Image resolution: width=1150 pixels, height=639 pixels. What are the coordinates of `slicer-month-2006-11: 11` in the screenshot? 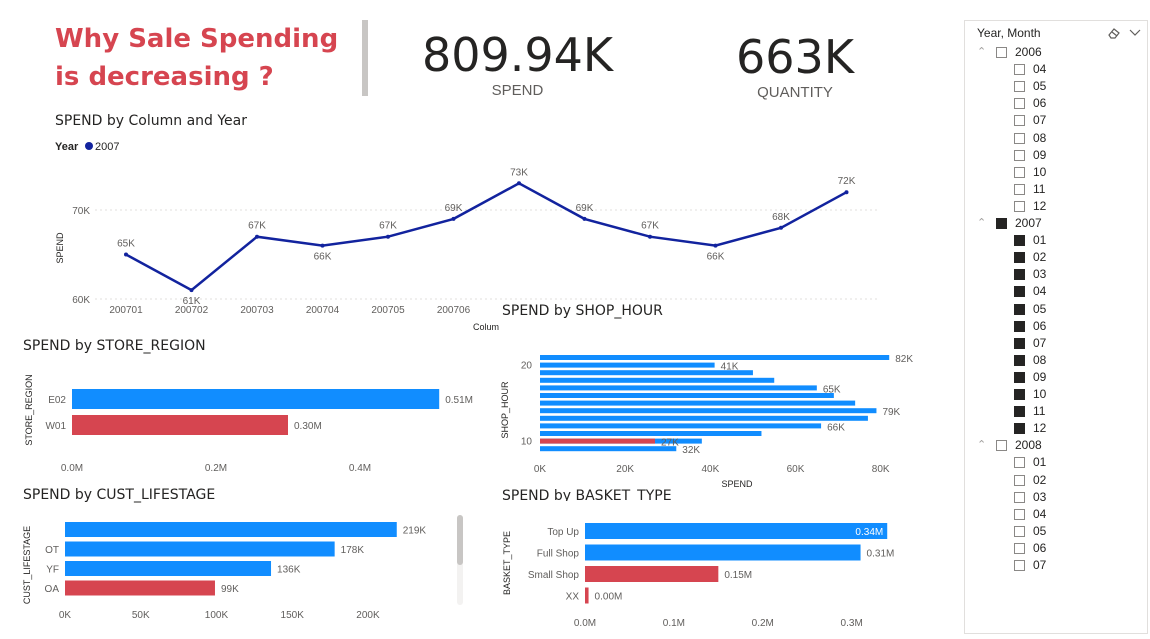 It's located at (1057, 190).